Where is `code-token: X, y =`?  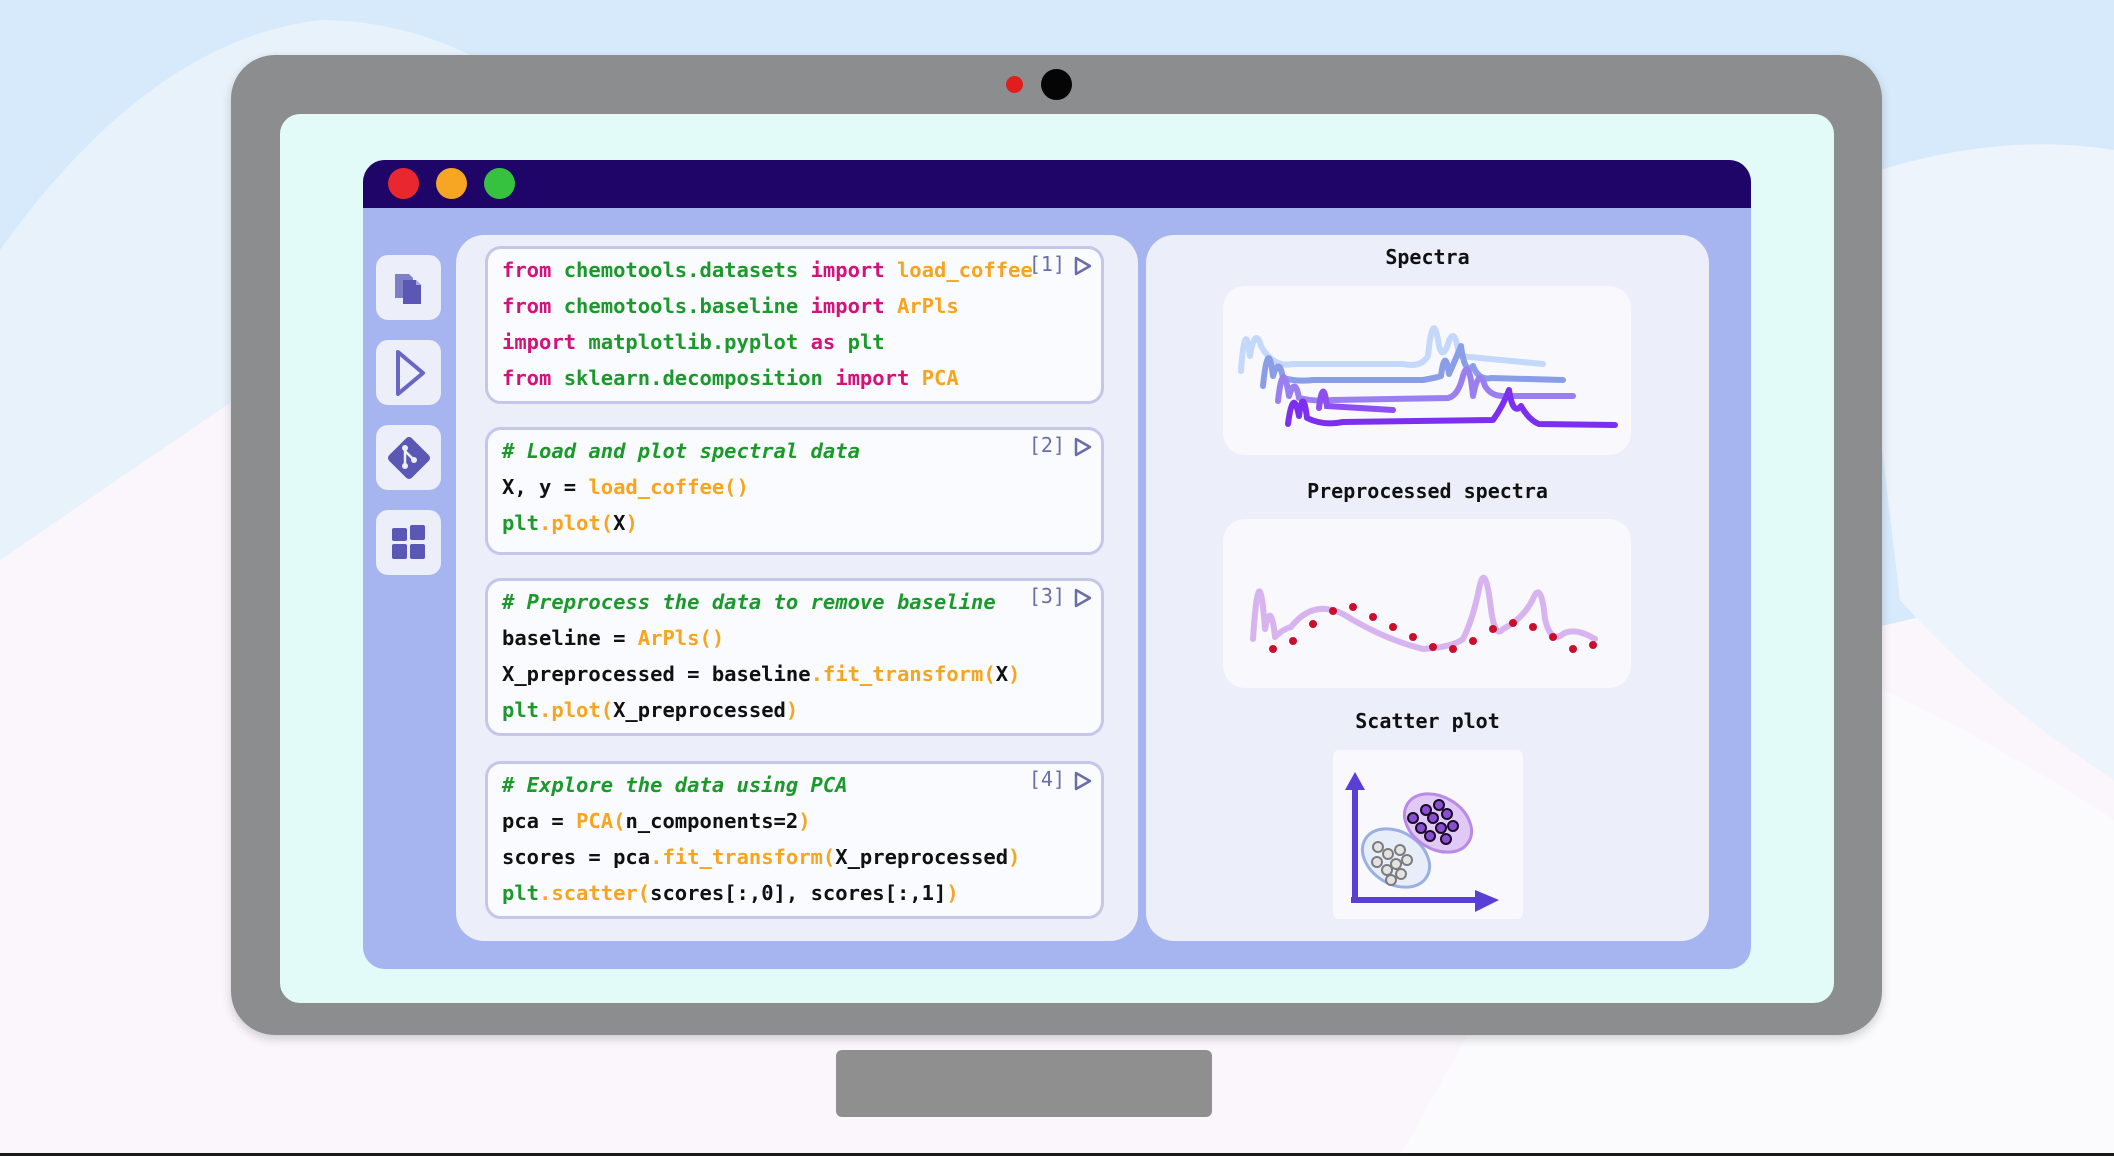 code-token: X, y = is located at coordinates (545, 487).